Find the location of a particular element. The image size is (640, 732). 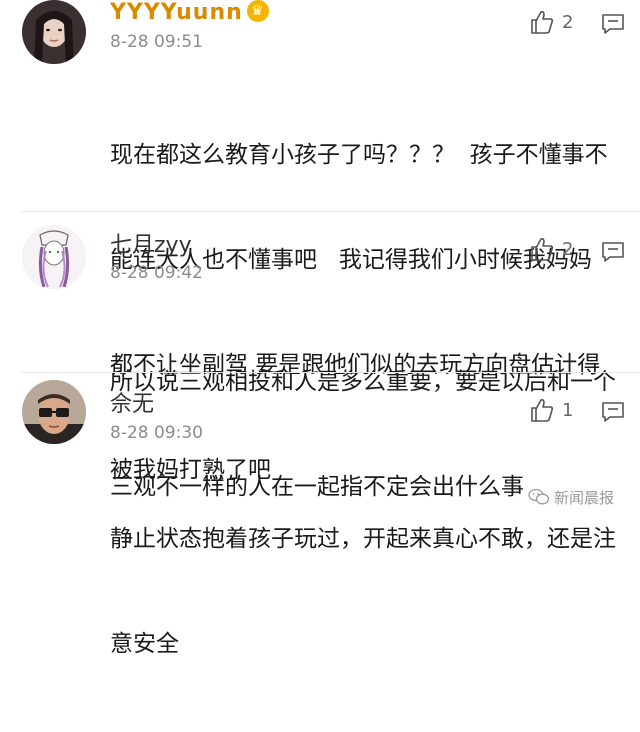

avatar-sketch-girl-image is located at coordinates (54, 257).